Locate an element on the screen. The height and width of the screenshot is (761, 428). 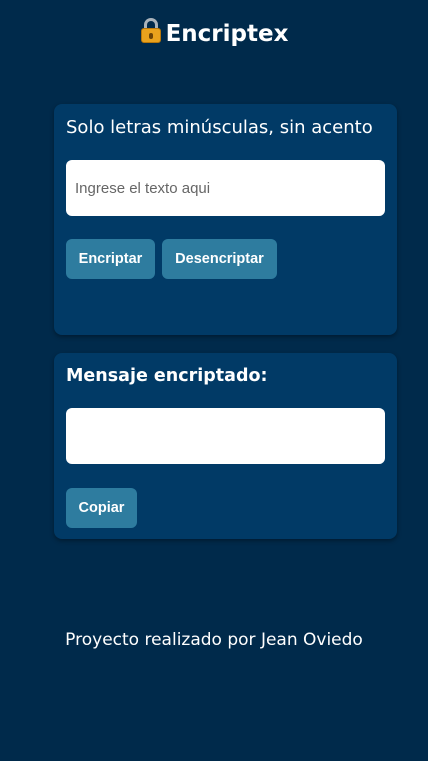
encrypt-button: Encriptar is located at coordinates (110, 259).